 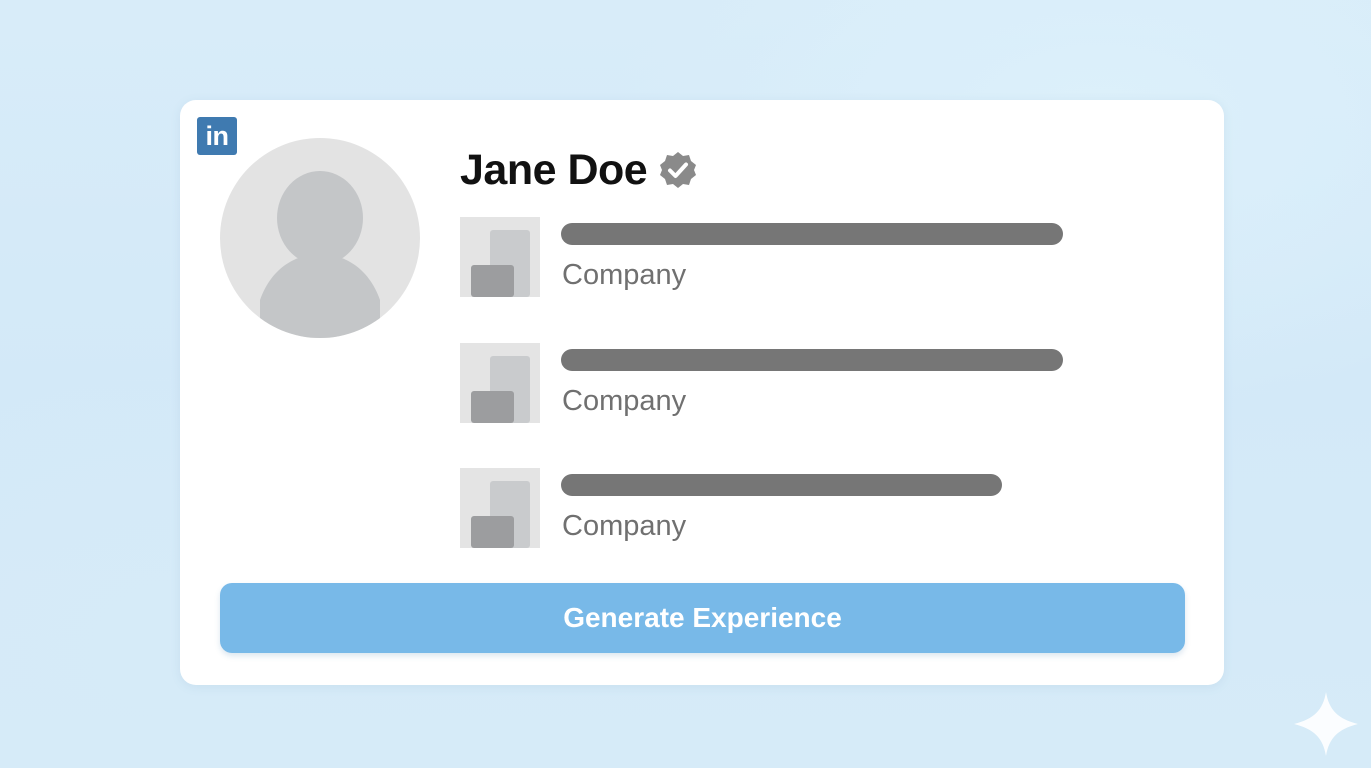 I want to click on profile-name: Jane Doe, so click(x=554, y=169).